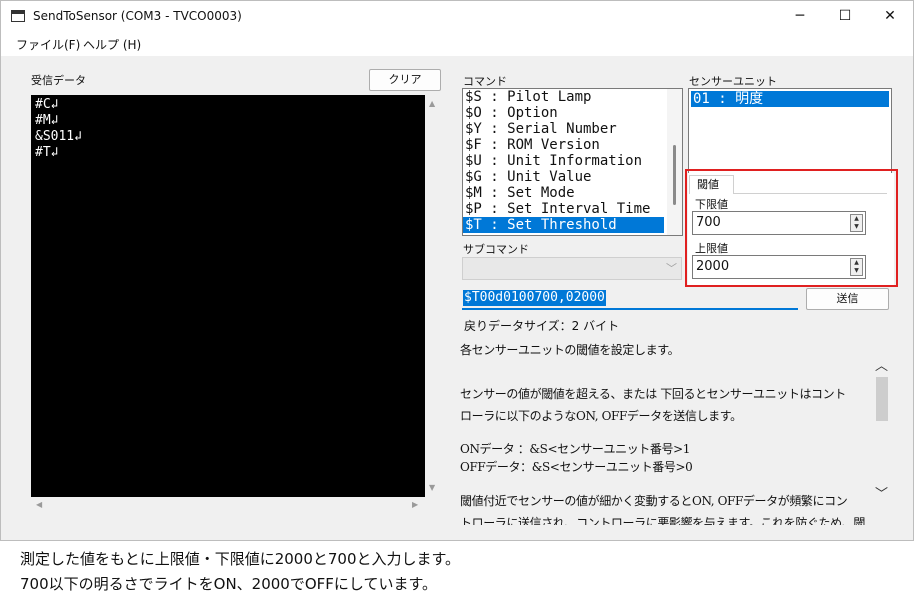 This screenshot has height=600, width=914. Describe the element at coordinates (48, 44) in the screenshot. I see `menu-file: ファイル(F)` at that location.